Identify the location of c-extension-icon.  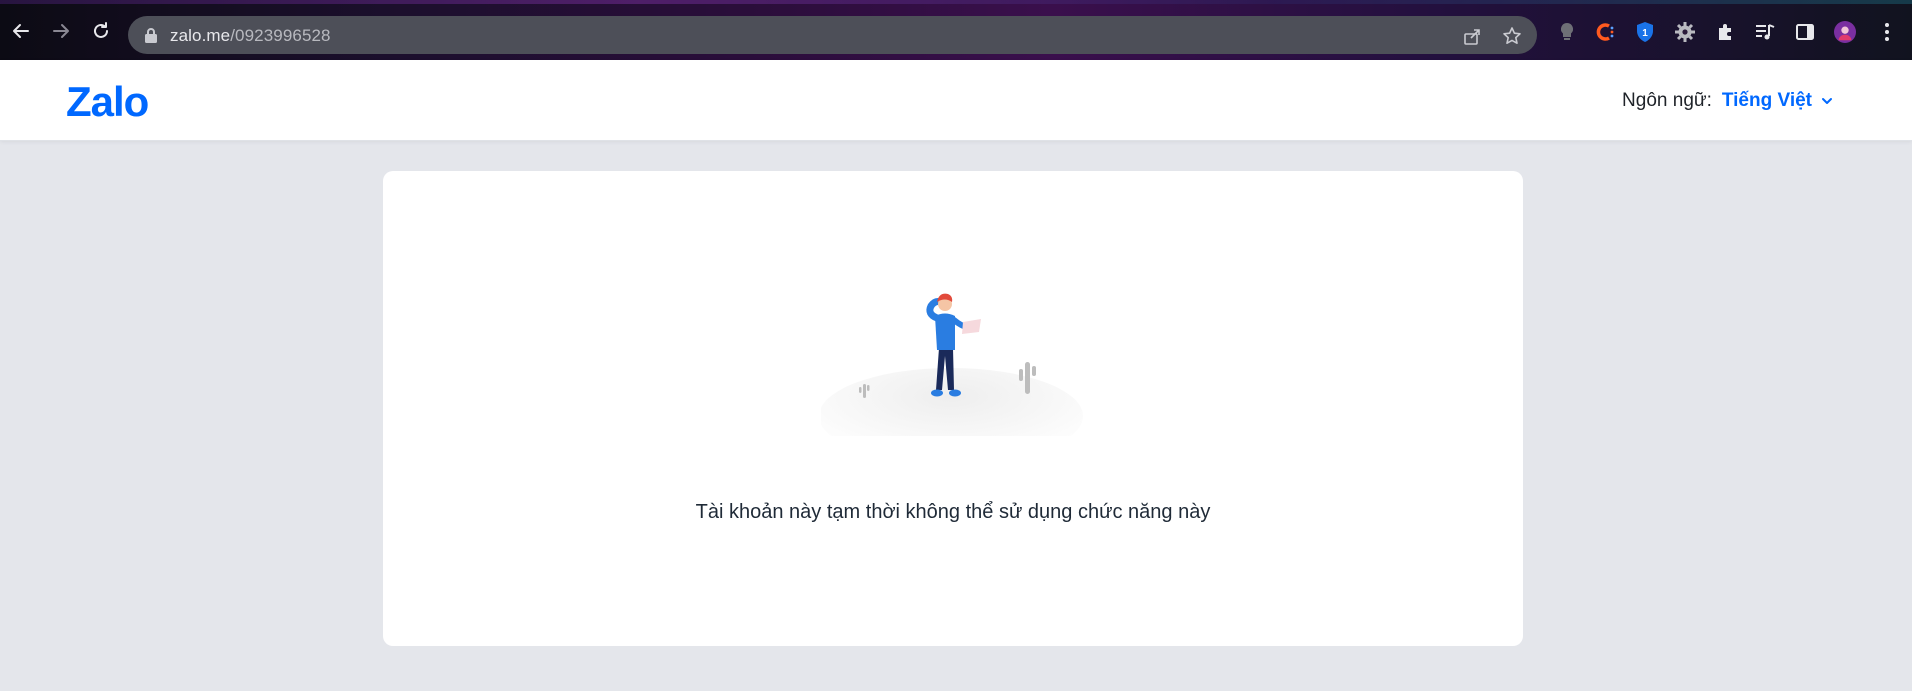
(1605, 32).